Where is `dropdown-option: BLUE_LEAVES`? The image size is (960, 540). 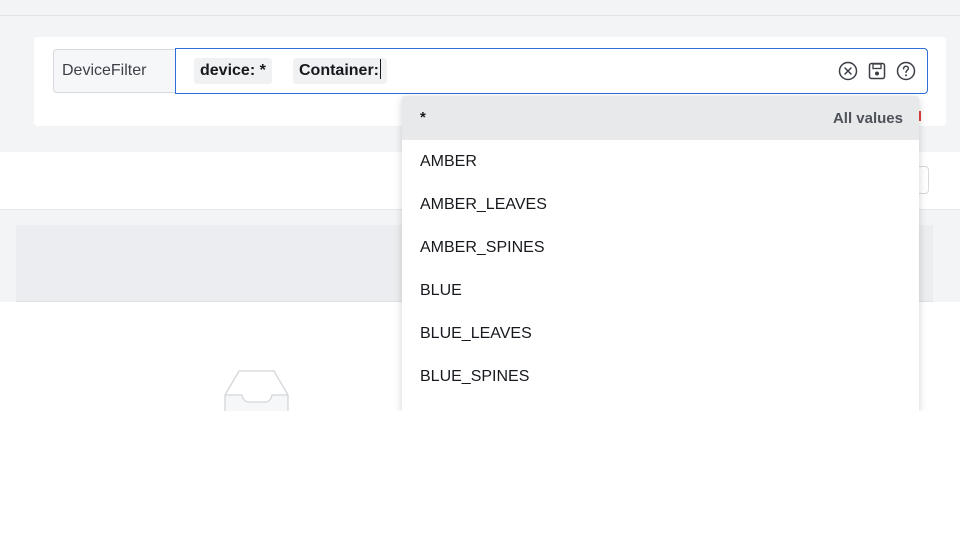
dropdown-option: BLUE_LEAVES is located at coordinates (660, 333).